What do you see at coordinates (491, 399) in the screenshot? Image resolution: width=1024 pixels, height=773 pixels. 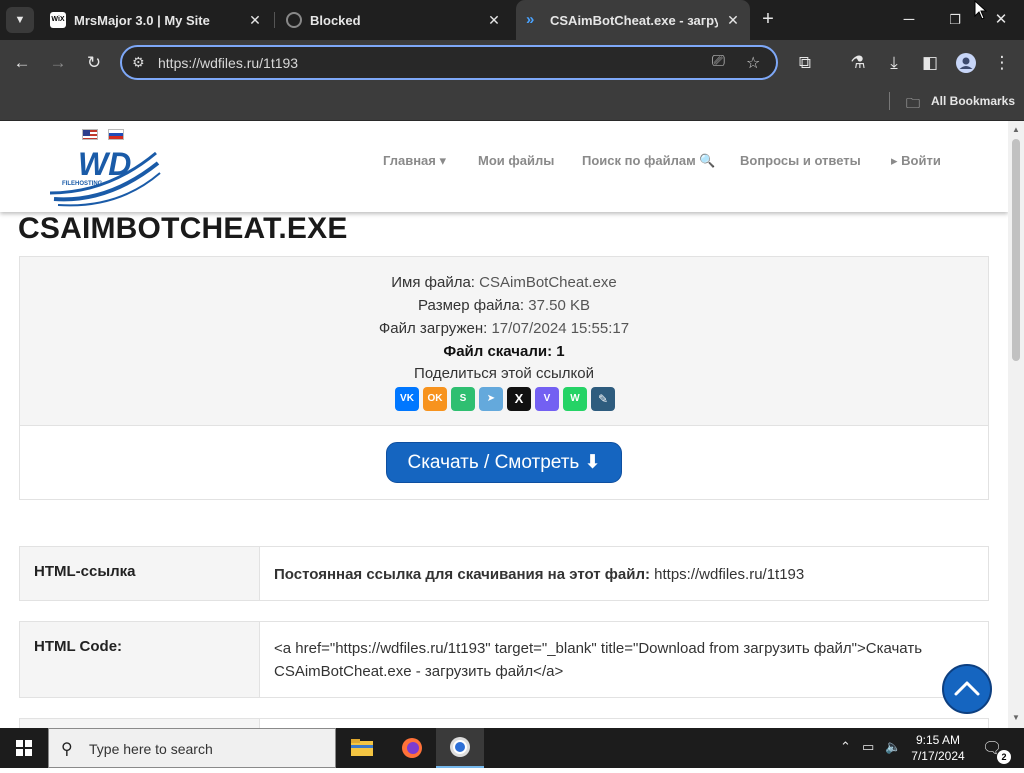 I see `telegram-share-icon: ➤` at bounding box center [491, 399].